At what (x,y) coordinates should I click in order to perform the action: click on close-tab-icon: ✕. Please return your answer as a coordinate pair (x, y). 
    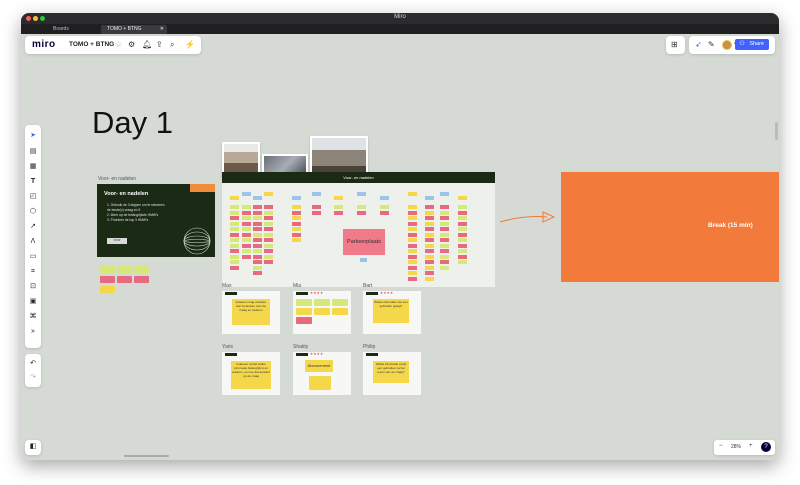
    Looking at the image, I should click on (162, 29).